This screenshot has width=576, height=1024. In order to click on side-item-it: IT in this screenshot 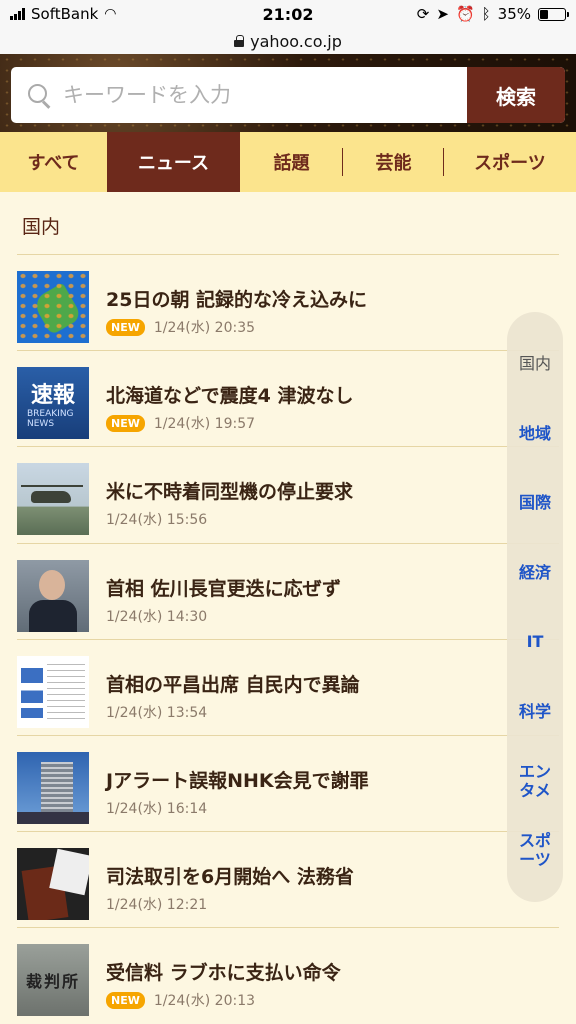, I will do `click(535, 641)`.